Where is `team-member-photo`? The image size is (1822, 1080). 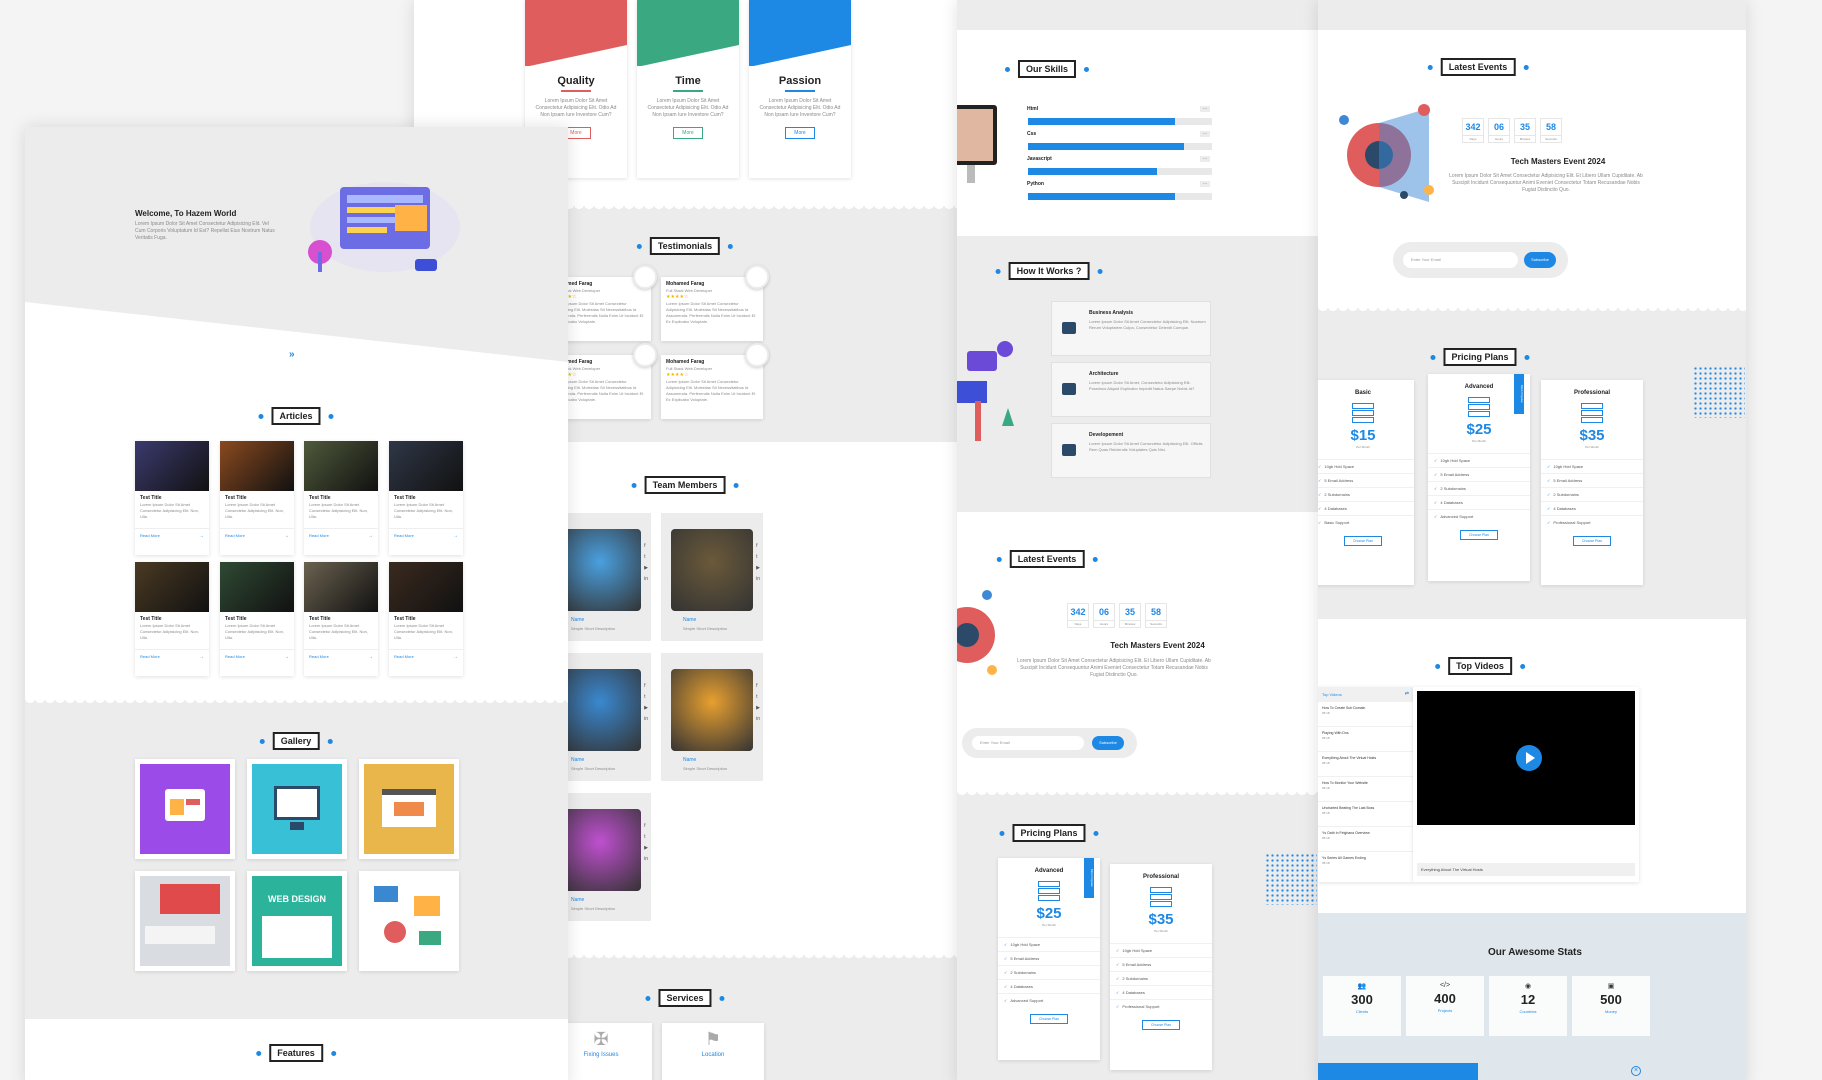
team-member-photo is located at coordinates (600, 710).